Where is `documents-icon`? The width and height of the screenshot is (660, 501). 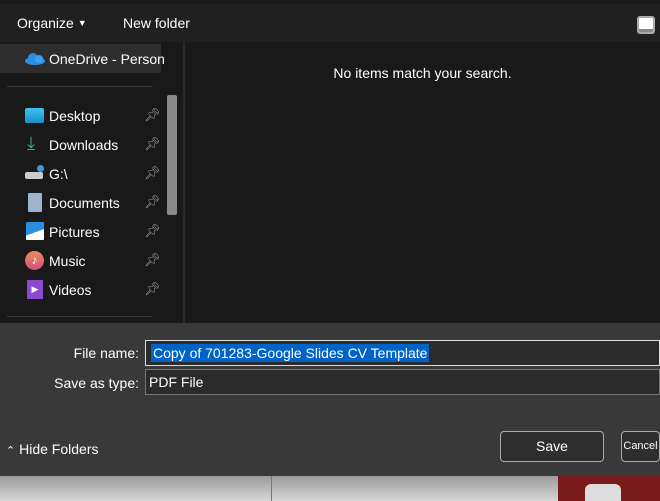 documents-icon is located at coordinates (35, 202).